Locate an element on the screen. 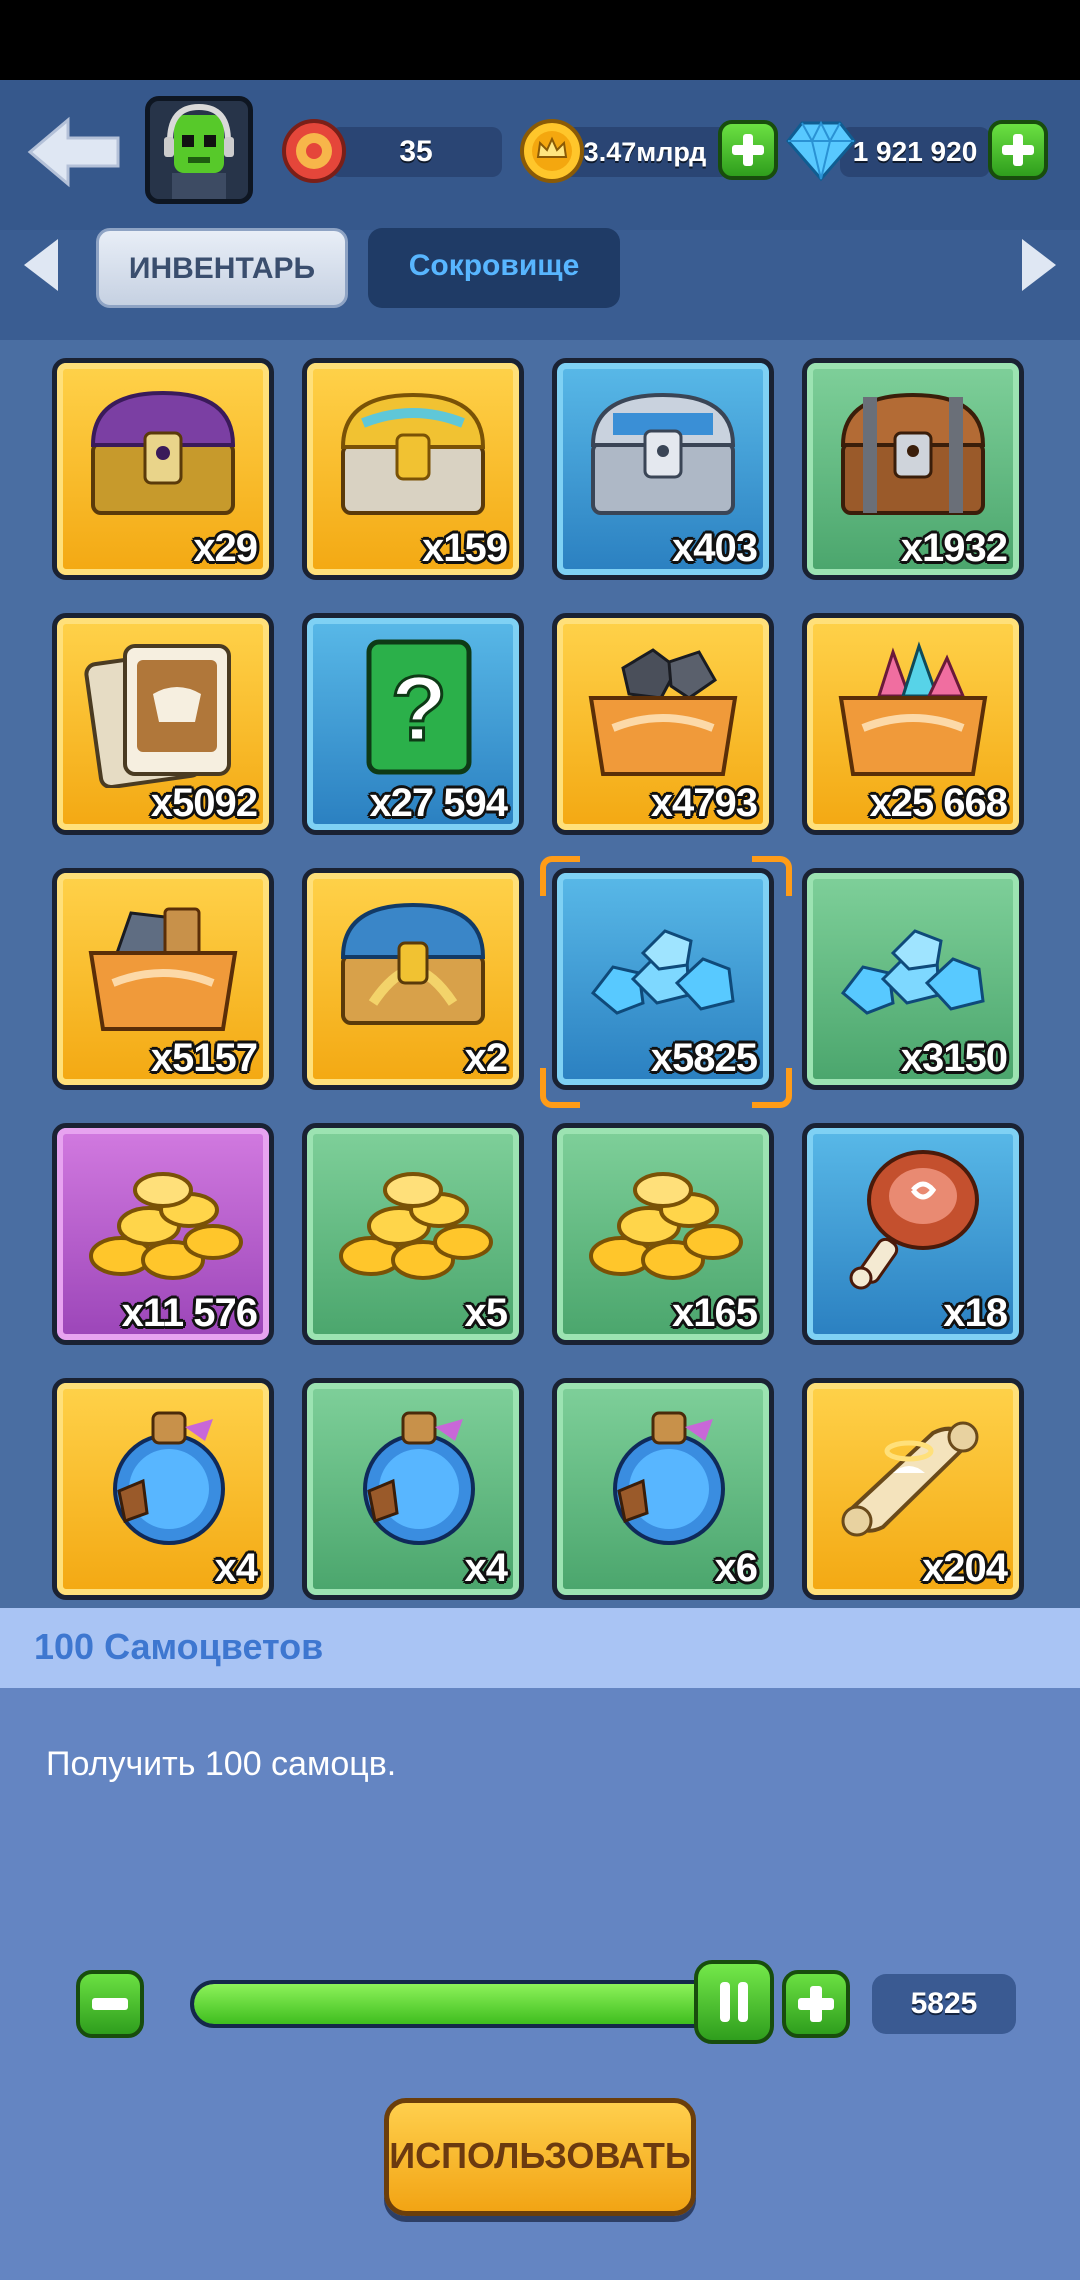 Image resolution: width=1080 pixels, height=2280 pixels. tab-inventory: ИНВЕНТАРЬ is located at coordinates (222, 268).